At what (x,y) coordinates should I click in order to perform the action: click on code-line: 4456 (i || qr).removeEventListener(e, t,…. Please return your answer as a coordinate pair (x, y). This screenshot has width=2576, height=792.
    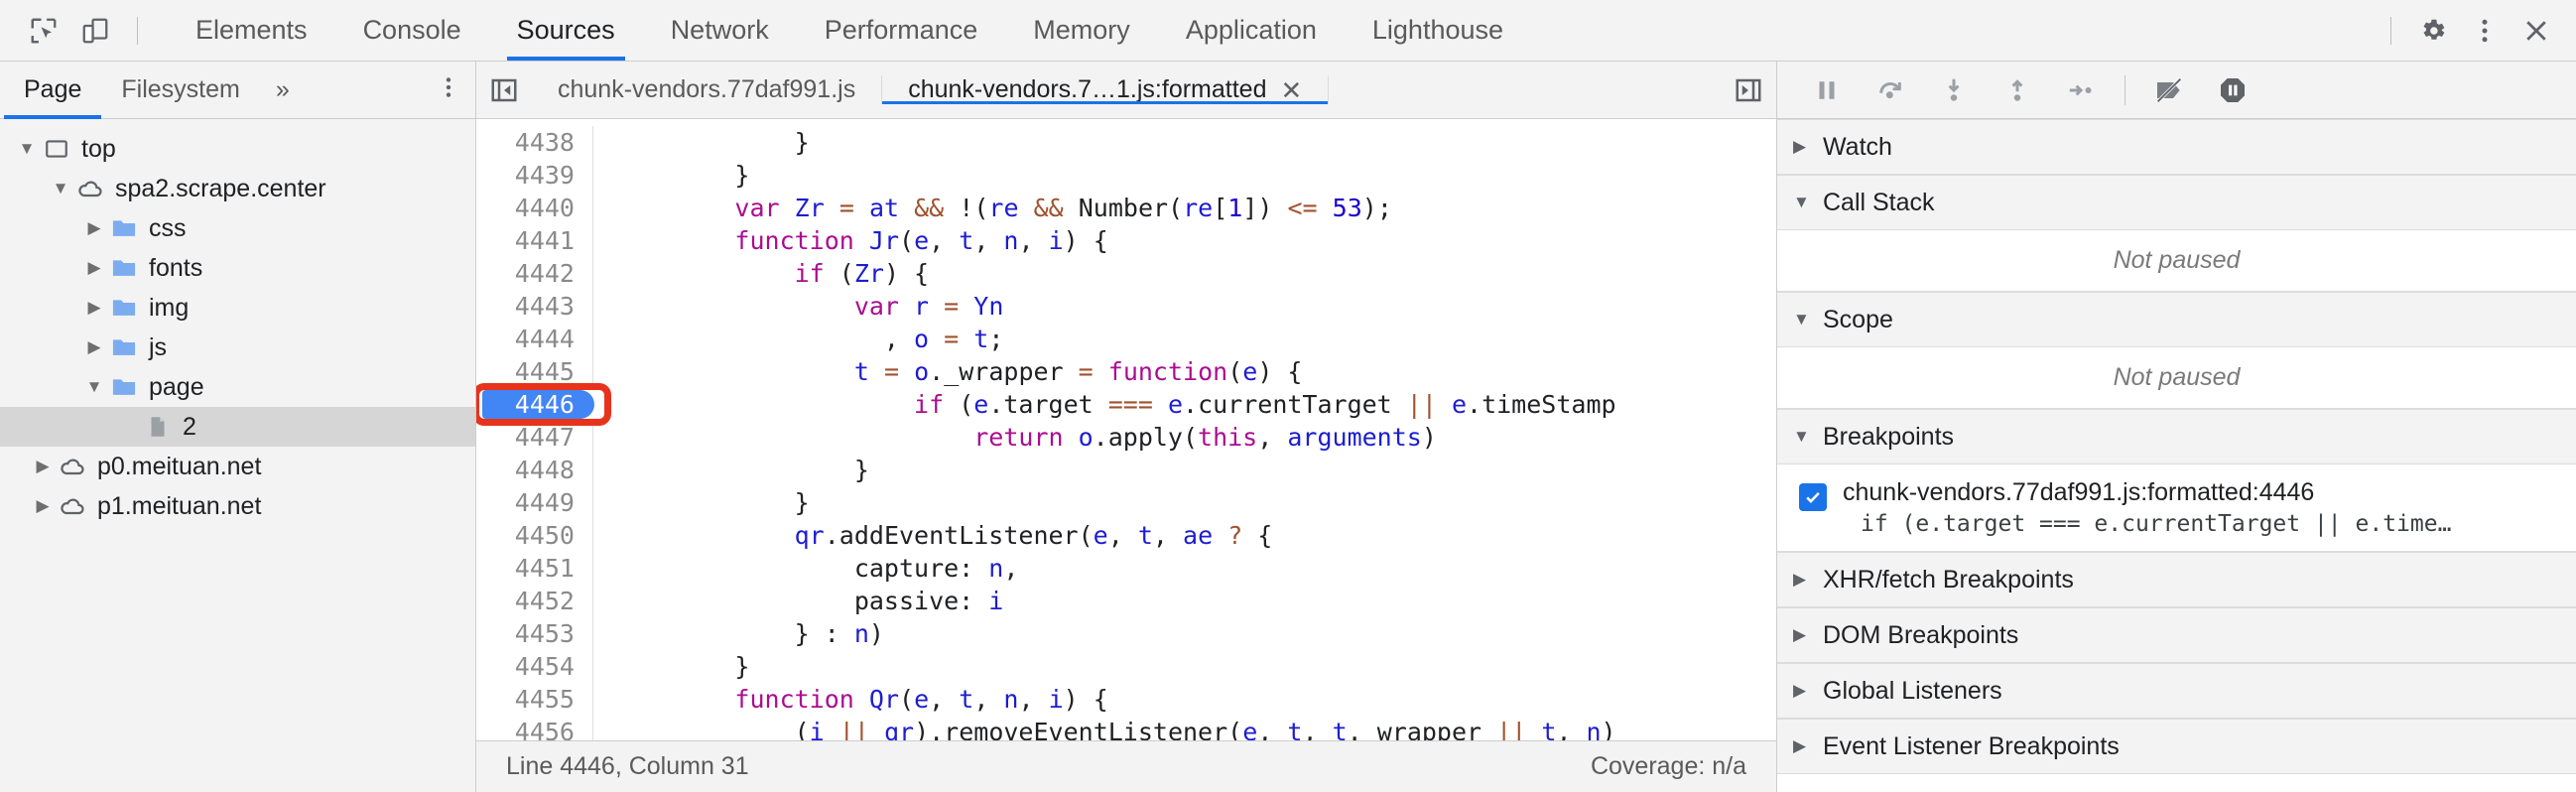
    Looking at the image, I should click on (1126, 728).